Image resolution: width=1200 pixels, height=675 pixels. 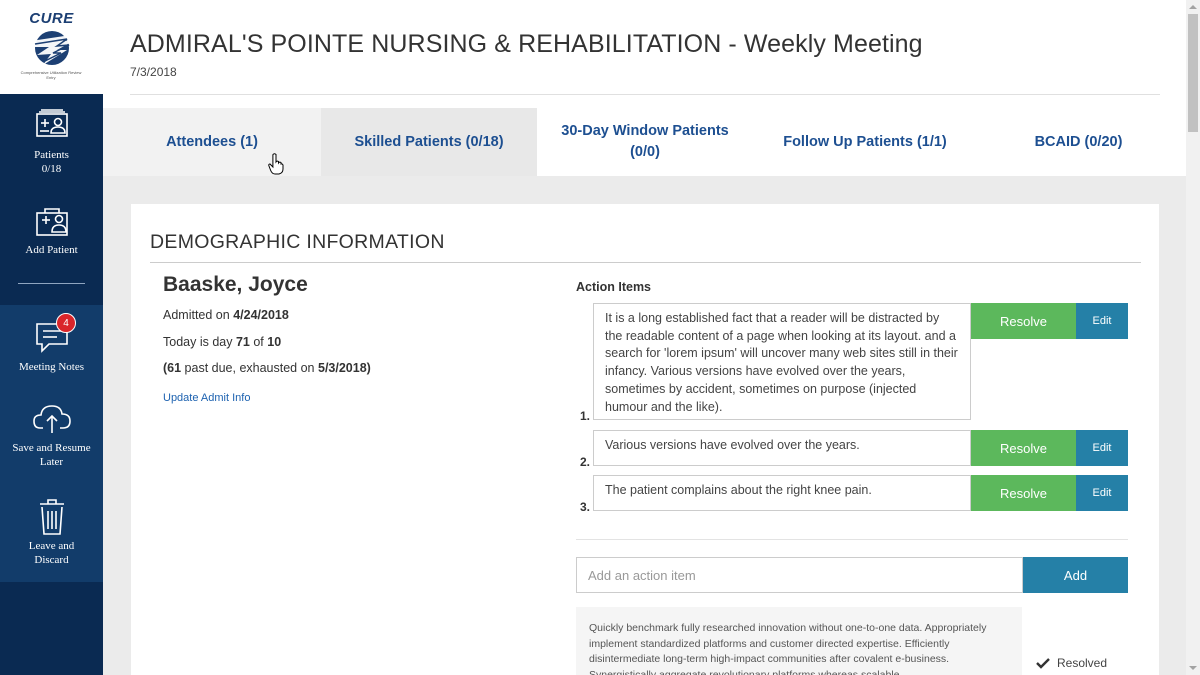 What do you see at coordinates (1075, 575) in the screenshot?
I see `add-action-item-button: Add` at bounding box center [1075, 575].